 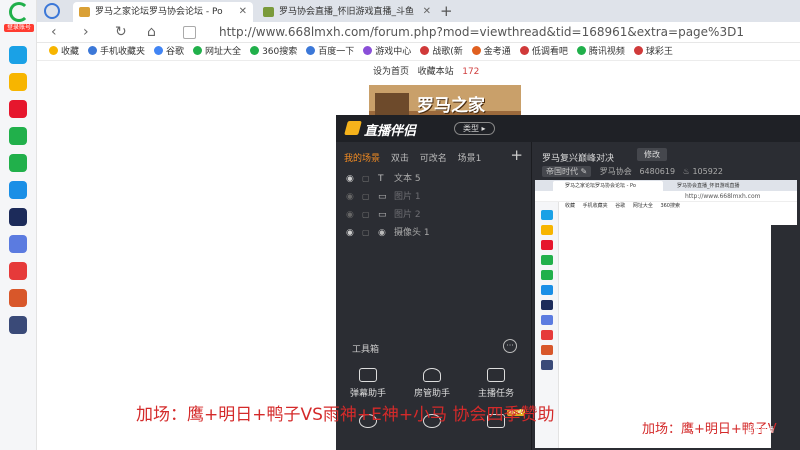 What do you see at coordinates (567, 171) in the screenshot?
I see `category-tag: 帝国时代 ✎` at bounding box center [567, 171].